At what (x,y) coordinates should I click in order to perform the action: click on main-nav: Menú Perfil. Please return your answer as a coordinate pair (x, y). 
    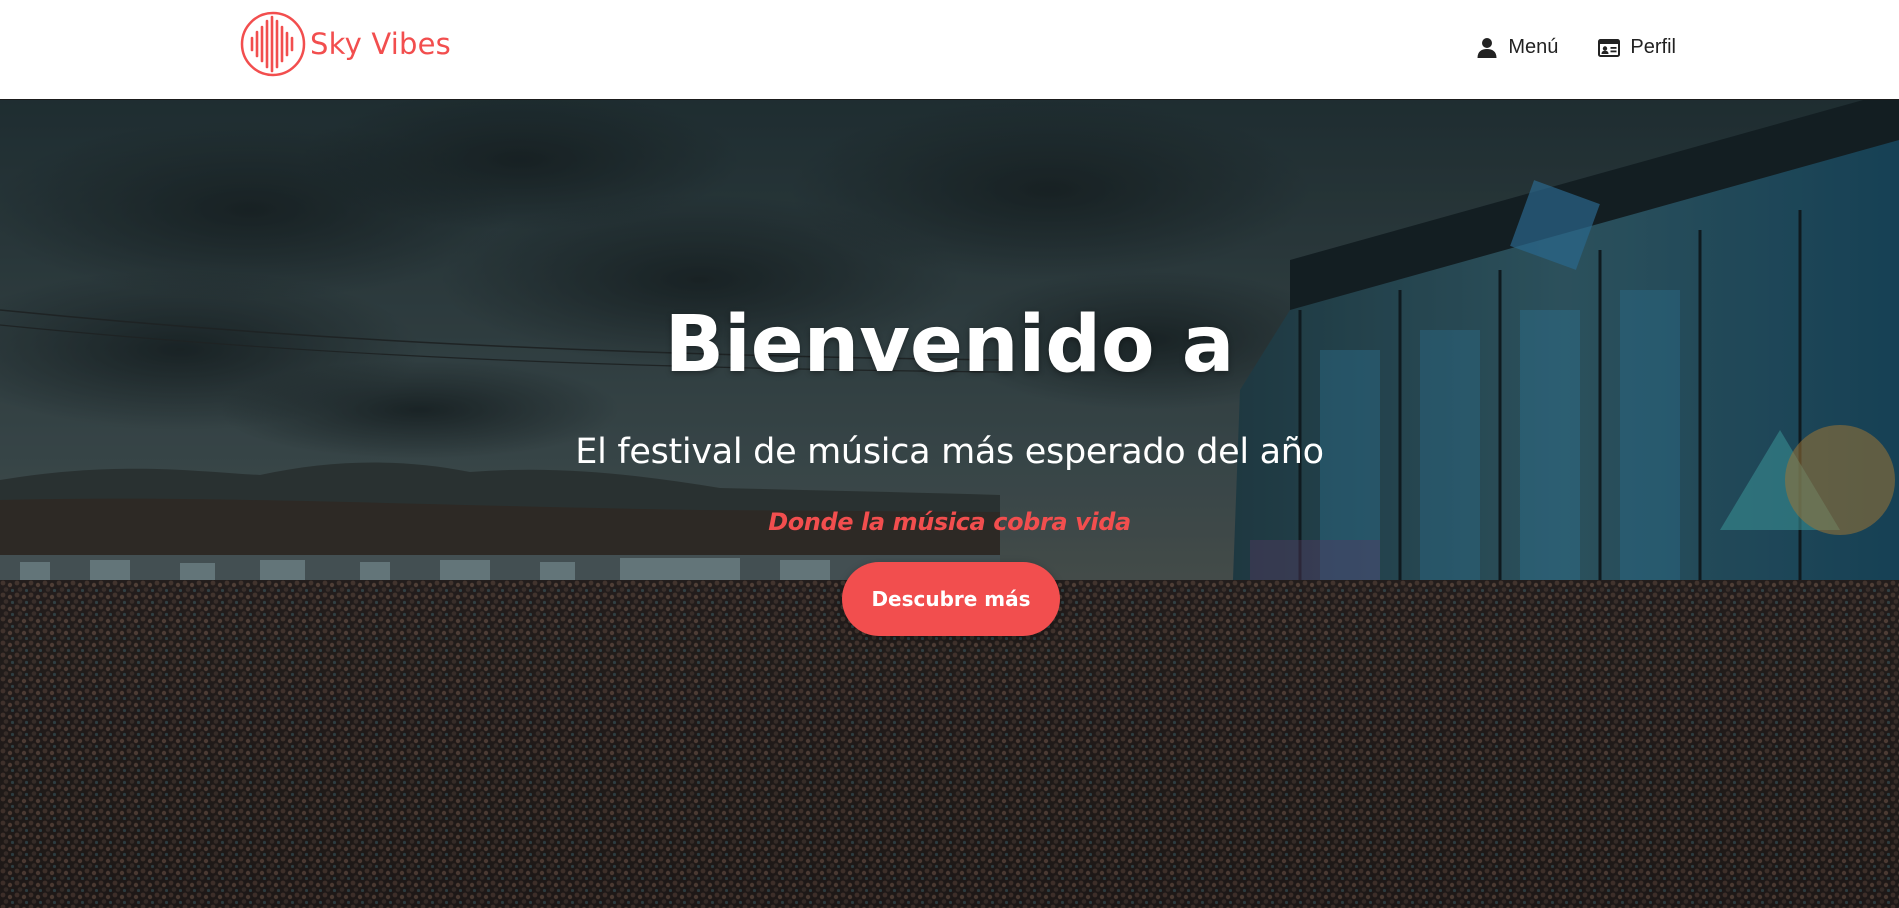
    Looking at the image, I should click on (1576, 47).